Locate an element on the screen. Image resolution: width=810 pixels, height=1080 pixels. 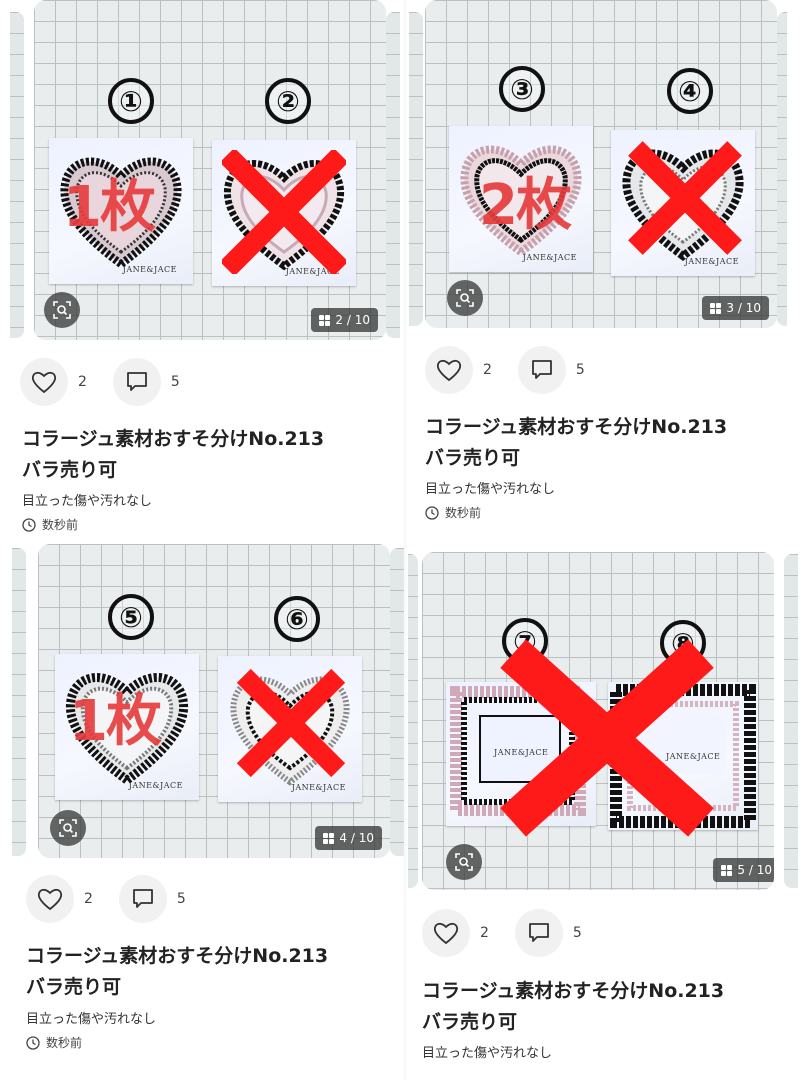
lace-heart-sticker: JANE&JACE 2枚 is located at coordinates (521, 199).